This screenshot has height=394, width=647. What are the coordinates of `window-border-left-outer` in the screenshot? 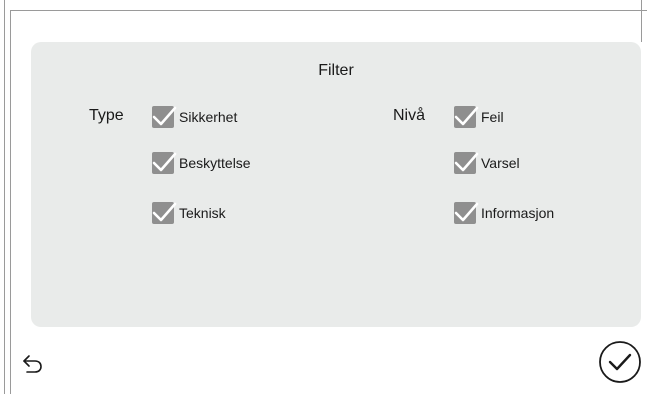 It's located at (4, 197).